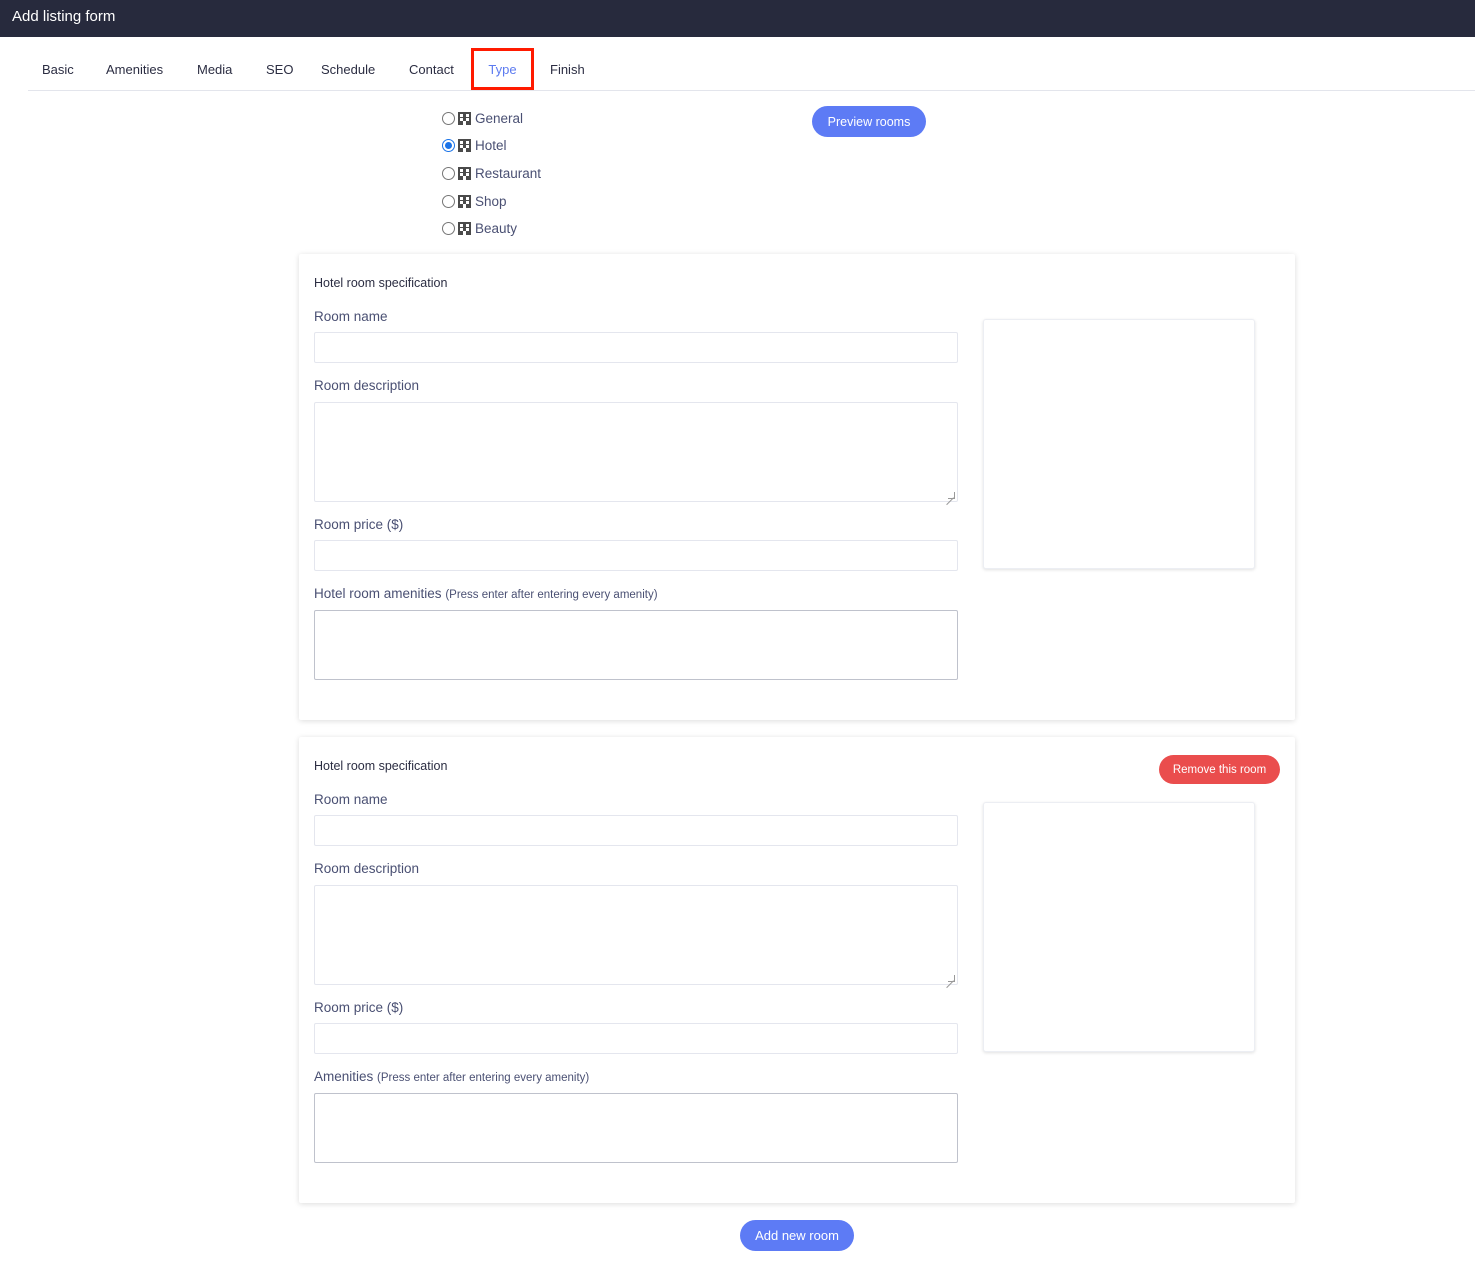 This screenshot has width=1475, height=1273. Describe the element at coordinates (344, 1076) in the screenshot. I see `room-amenities-label-text: Amenities` at that location.